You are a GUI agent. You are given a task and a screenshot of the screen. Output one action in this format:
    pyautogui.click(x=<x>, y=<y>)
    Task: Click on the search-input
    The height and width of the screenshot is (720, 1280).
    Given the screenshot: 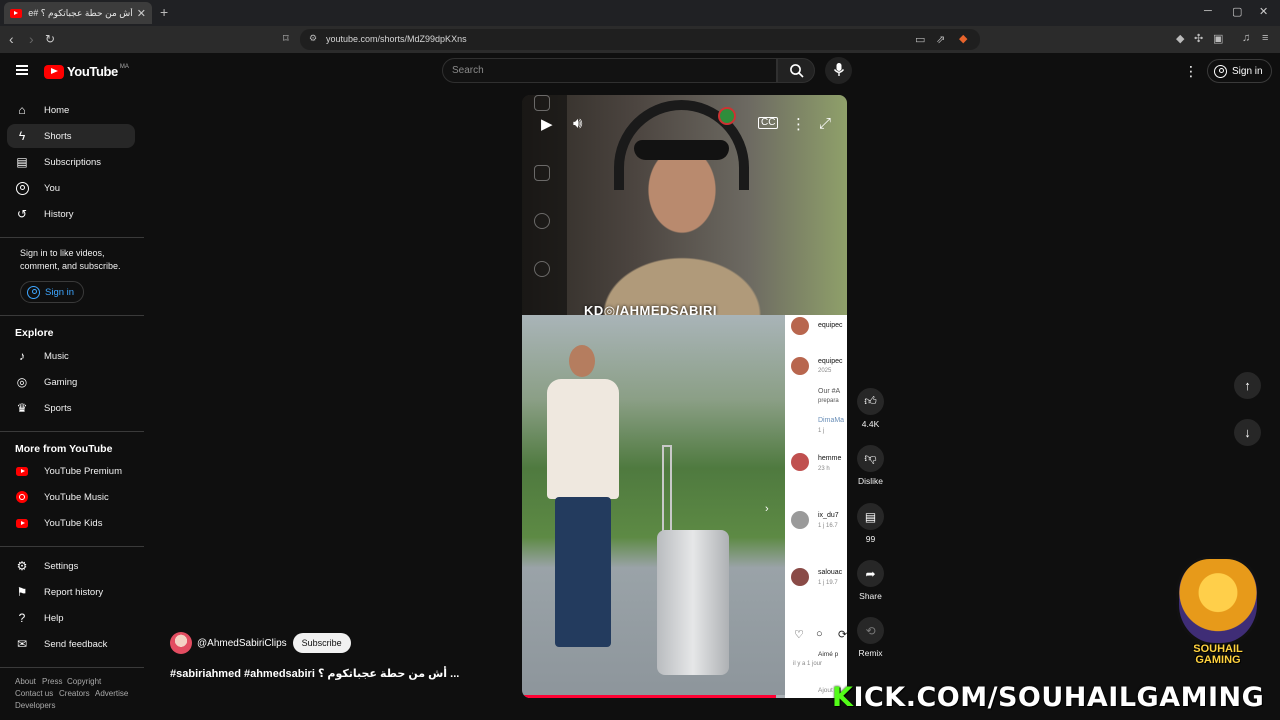 What is the action you would take?
    pyautogui.click(x=609, y=70)
    